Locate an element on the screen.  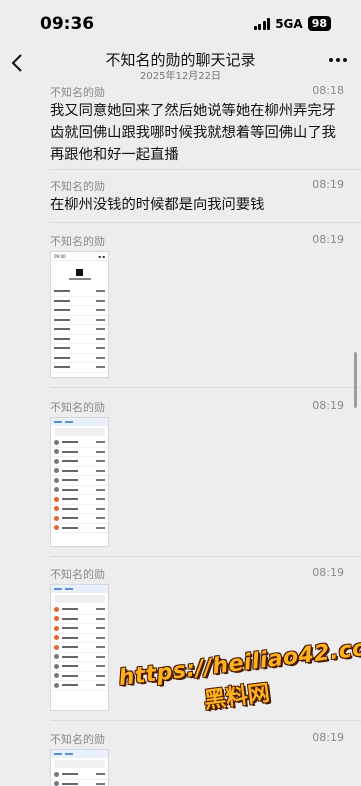
message-text: 在柳州没钱的时候都是向我问要钱 is located at coordinates (196, 205).